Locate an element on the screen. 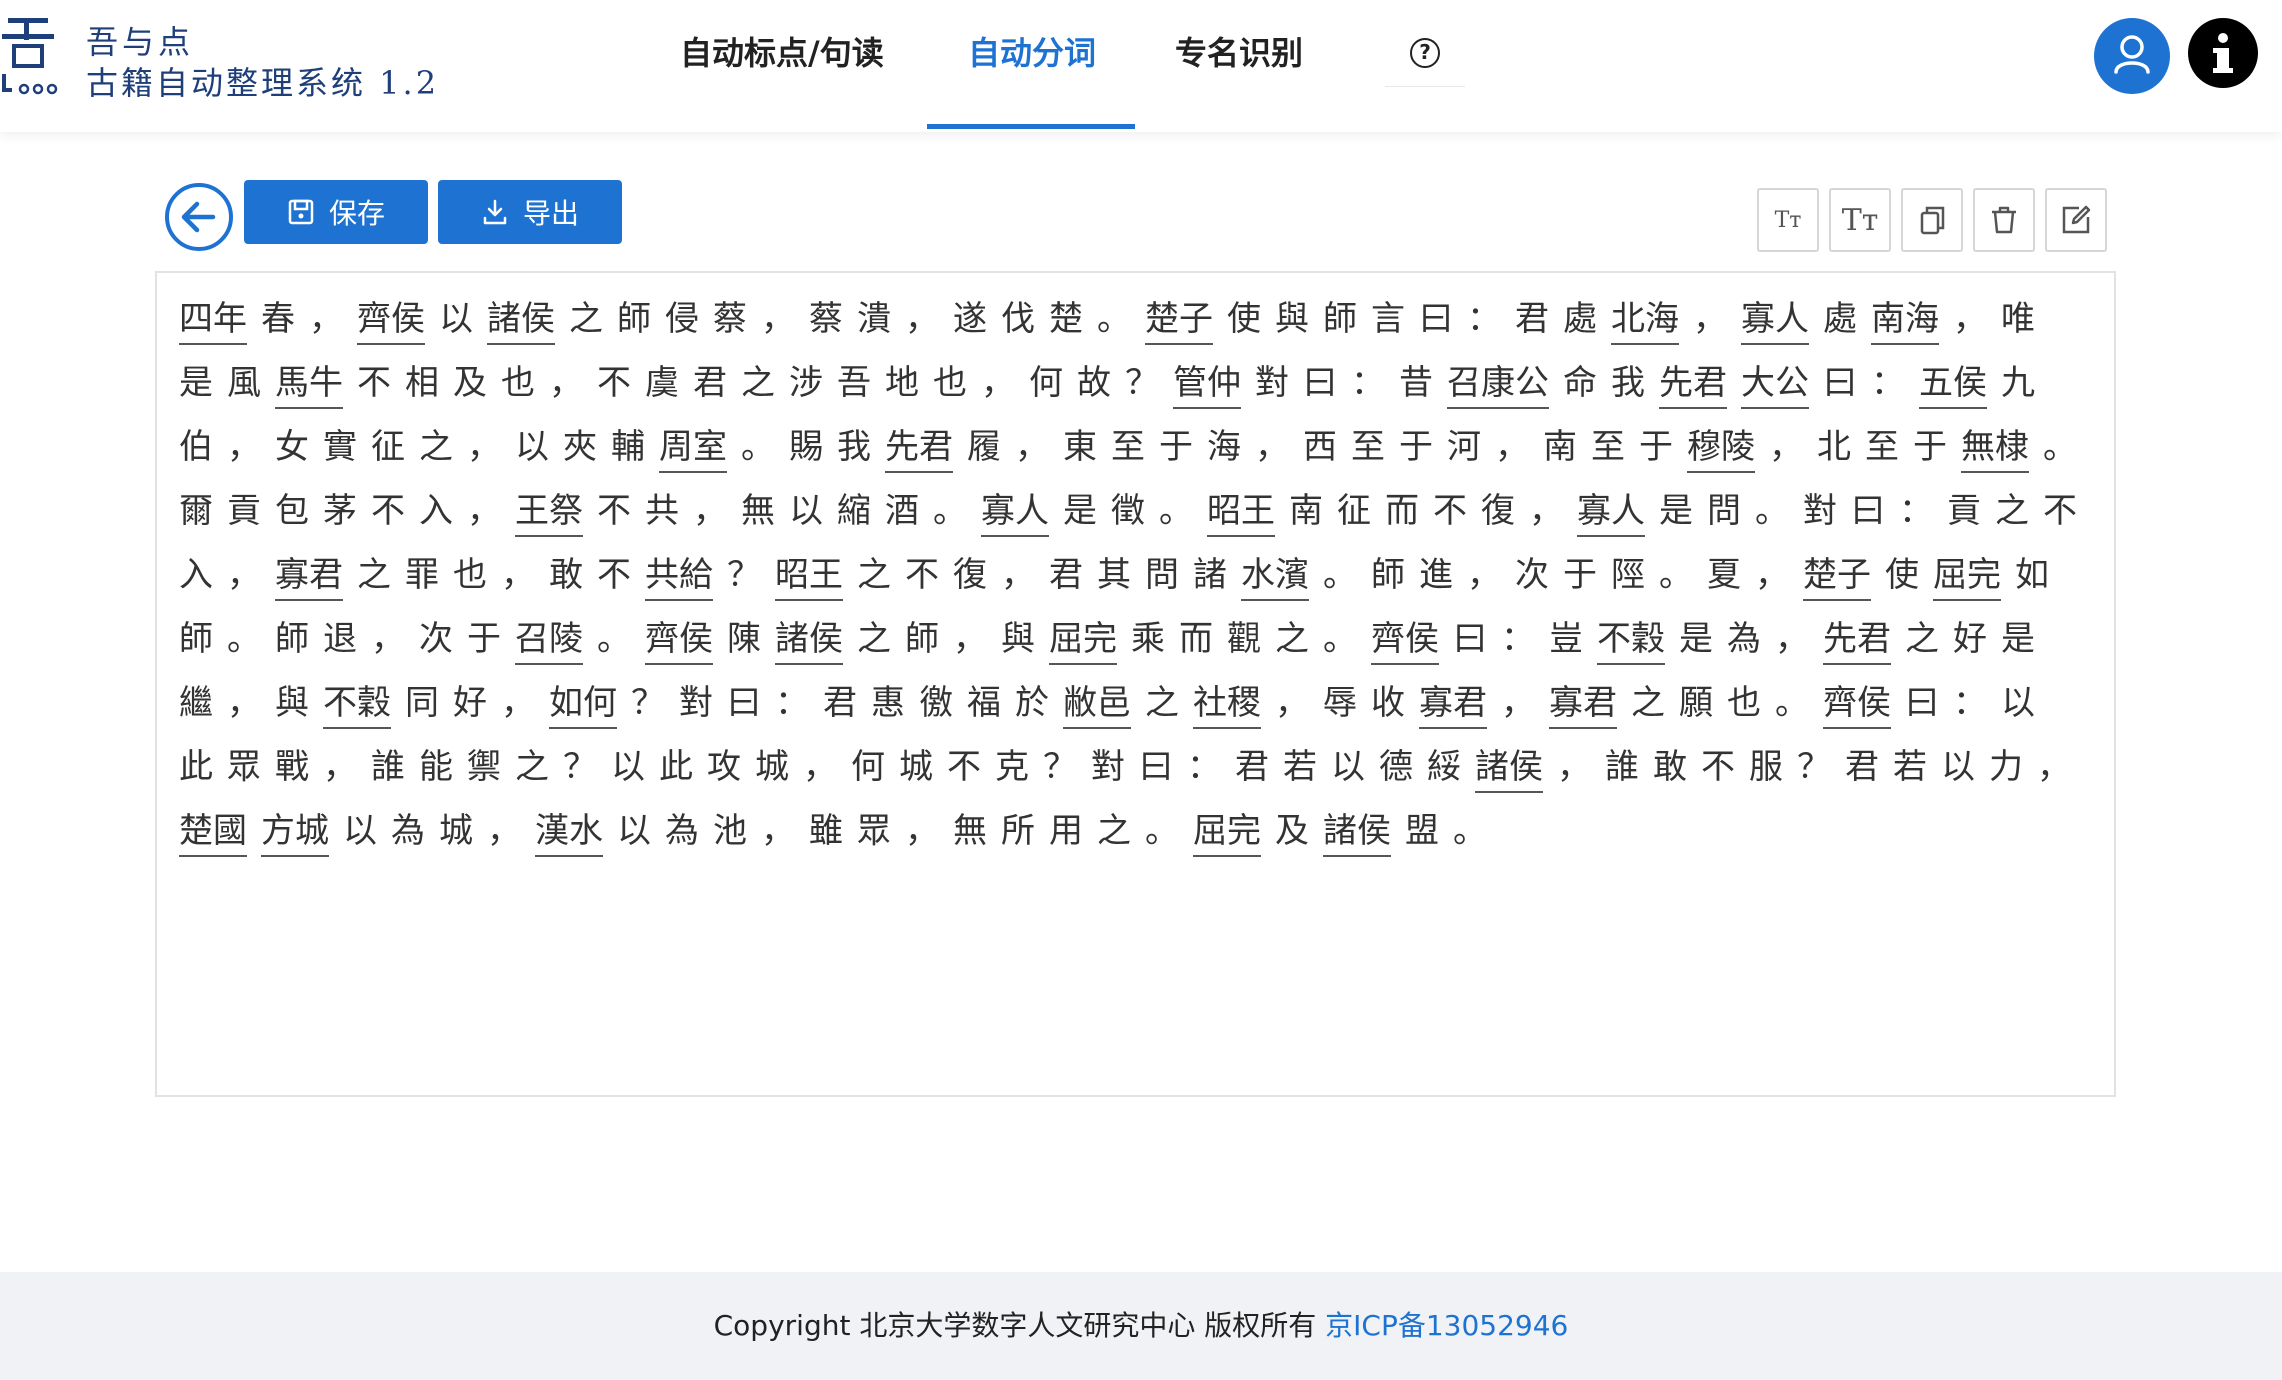 The width and height of the screenshot is (2282, 1380). single-char: 至 is located at coordinates (1608, 447).